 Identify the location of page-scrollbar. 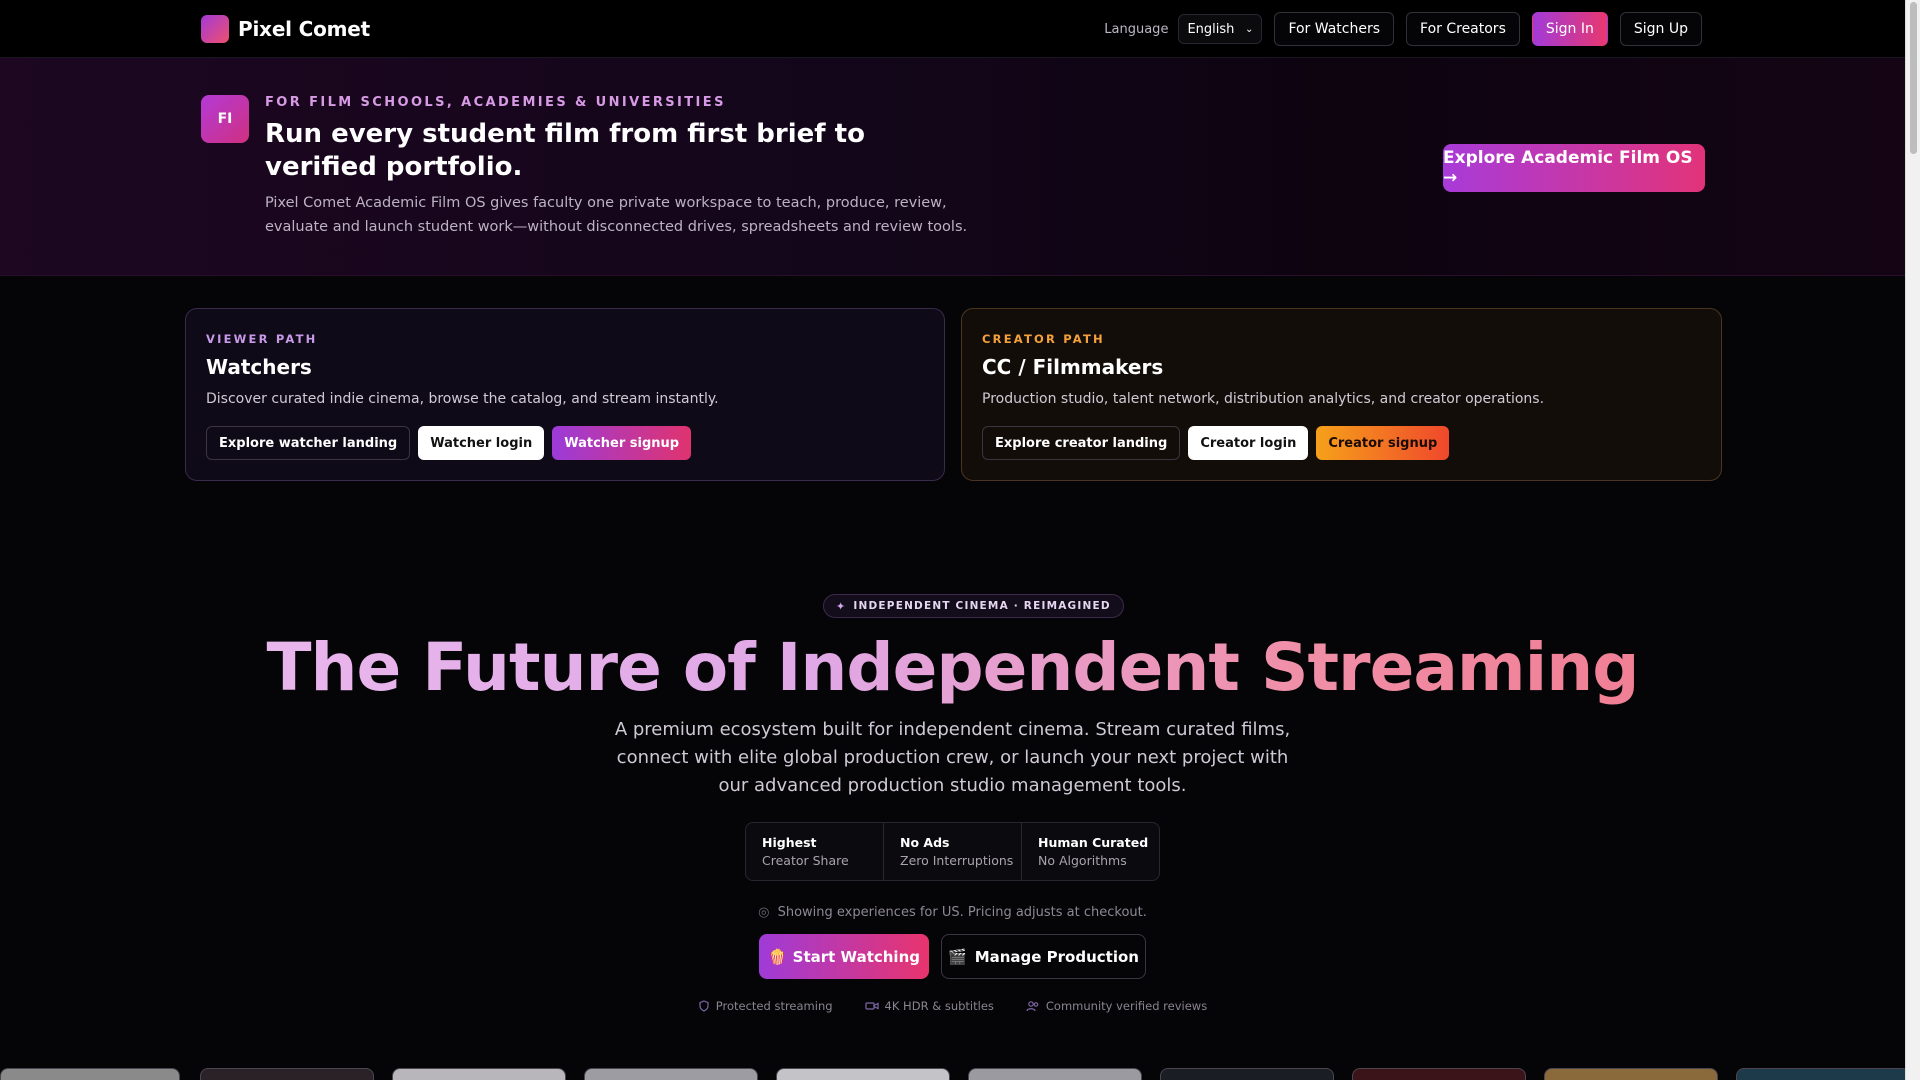
(1912, 540).